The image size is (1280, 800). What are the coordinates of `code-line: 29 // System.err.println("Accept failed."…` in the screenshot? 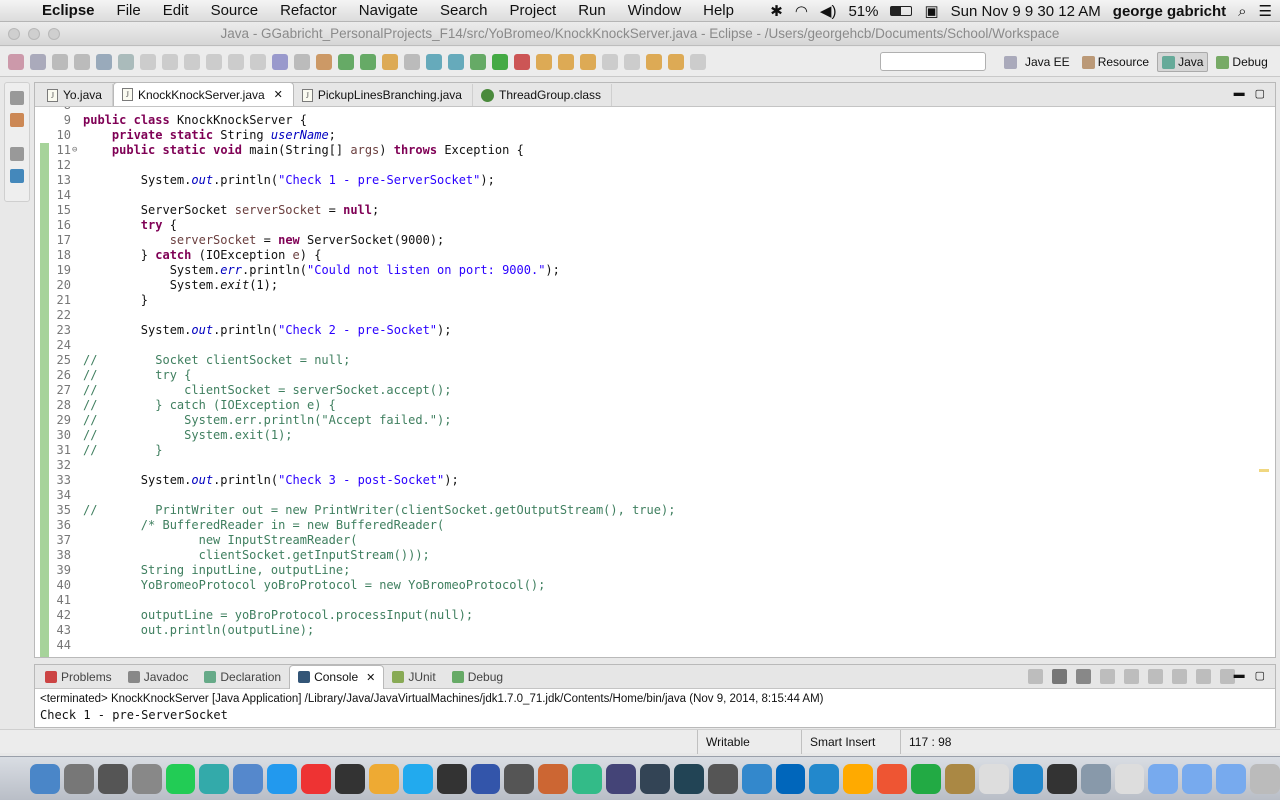 It's located at (650, 420).